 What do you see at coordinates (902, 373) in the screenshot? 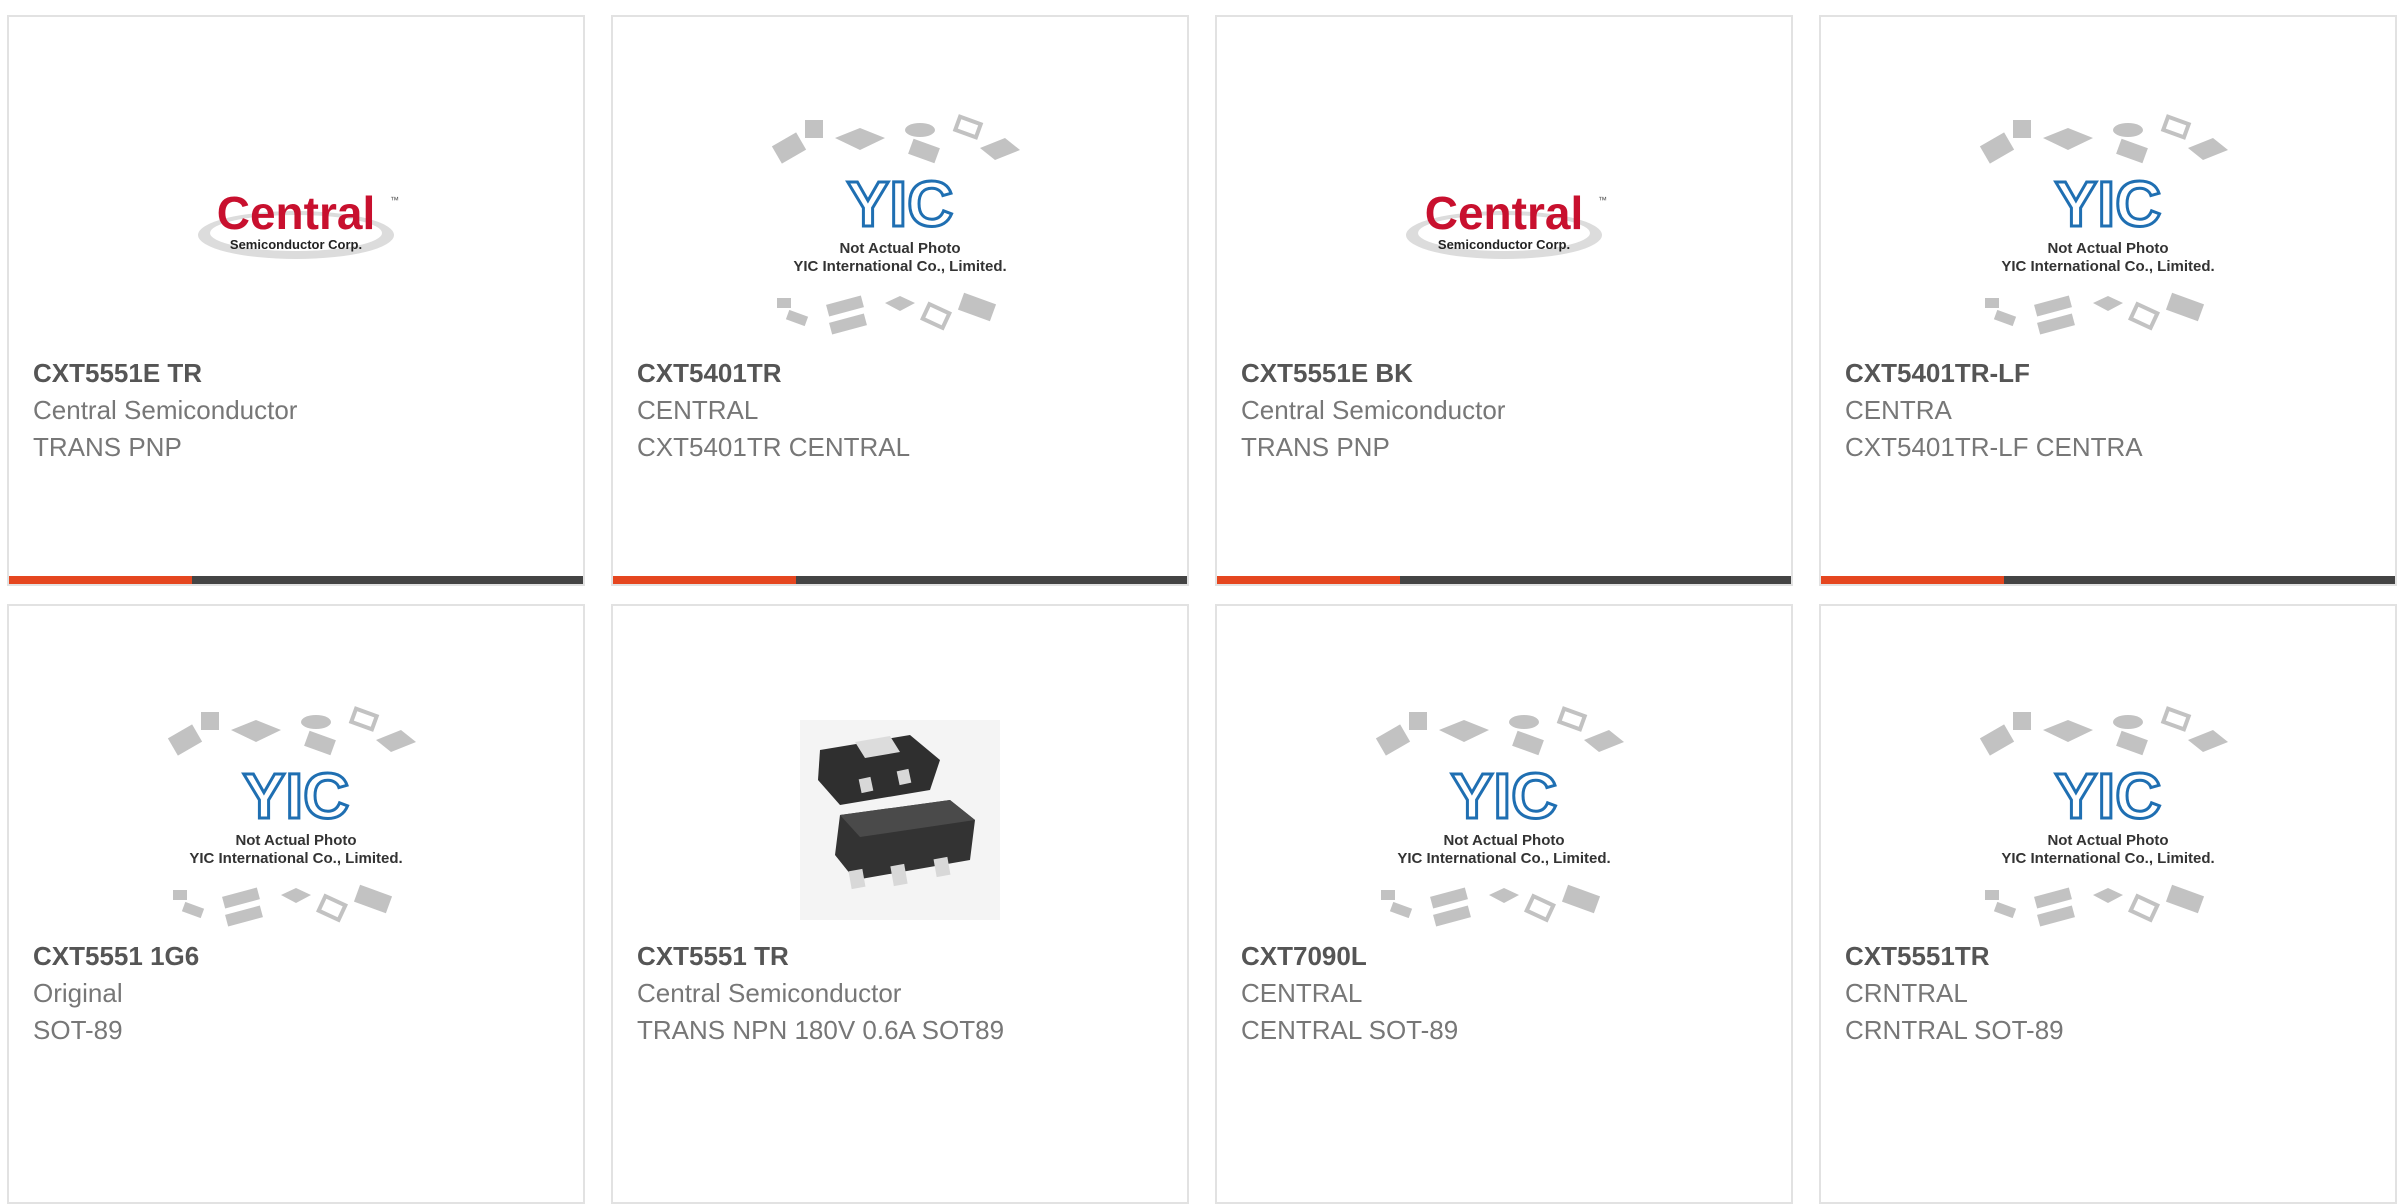
I see `part-number: CXT5401TR` at bounding box center [902, 373].